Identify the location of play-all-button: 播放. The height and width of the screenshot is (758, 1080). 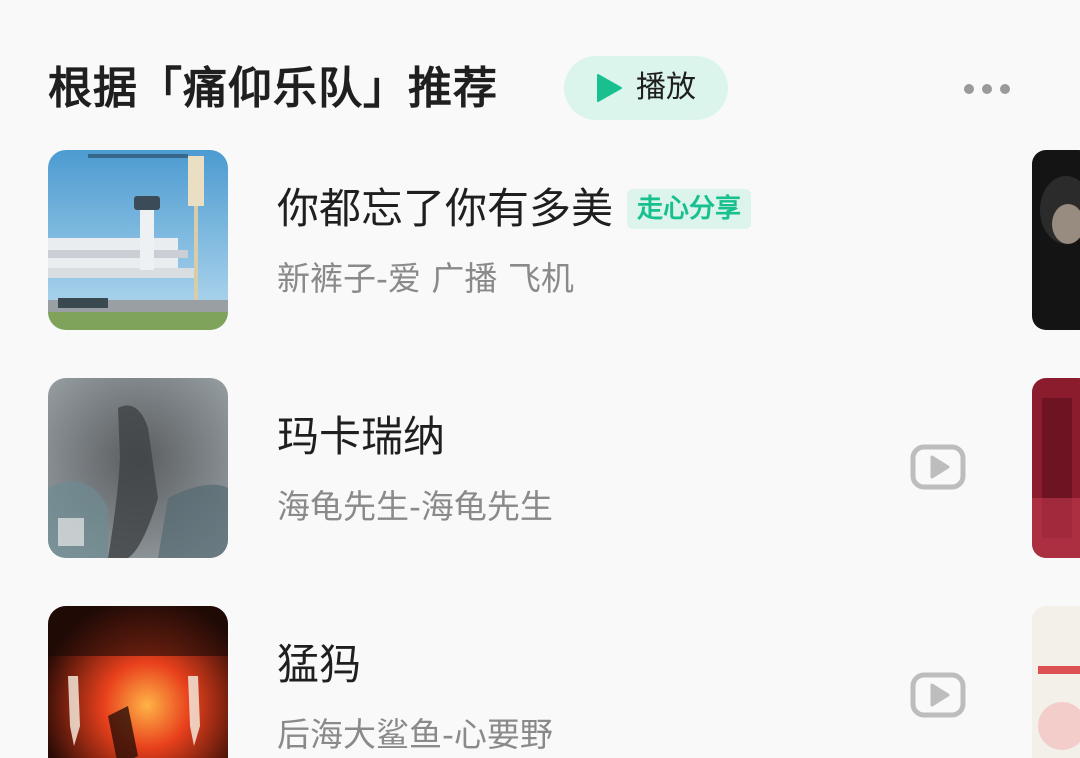
(646, 88).